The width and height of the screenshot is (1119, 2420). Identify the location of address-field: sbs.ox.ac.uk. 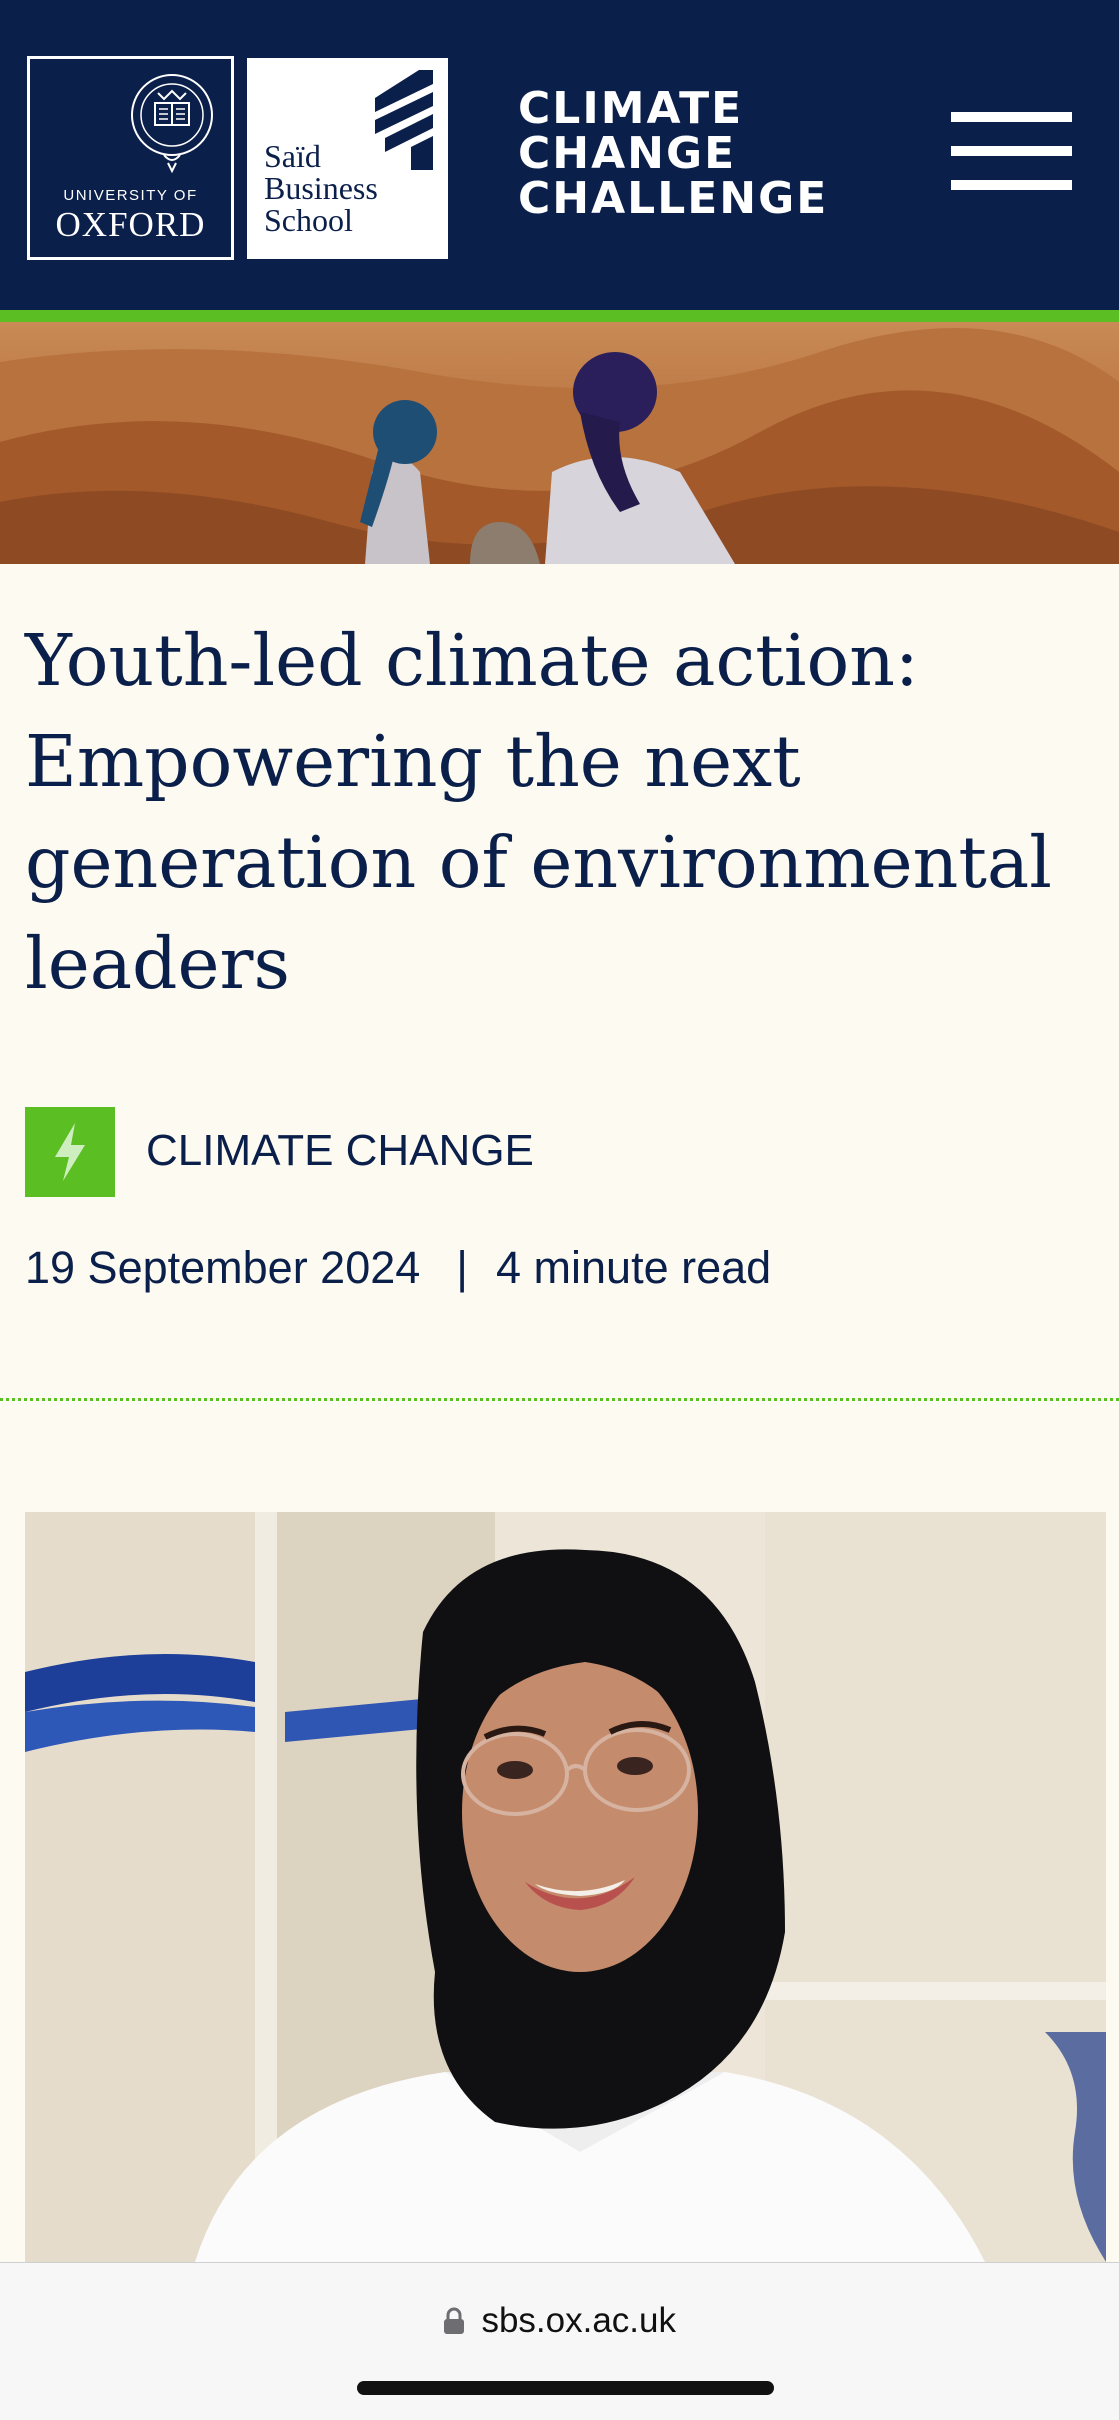
(559, 2321).